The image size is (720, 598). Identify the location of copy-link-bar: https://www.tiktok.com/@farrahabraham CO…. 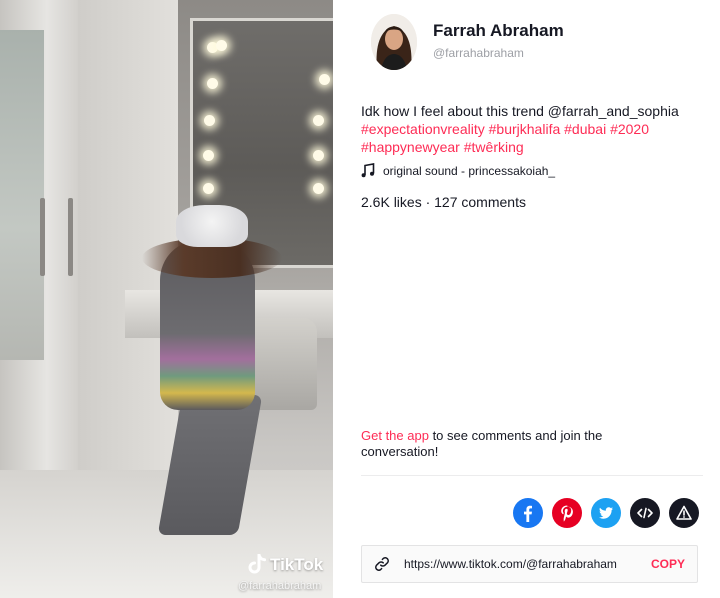
(529, 564).